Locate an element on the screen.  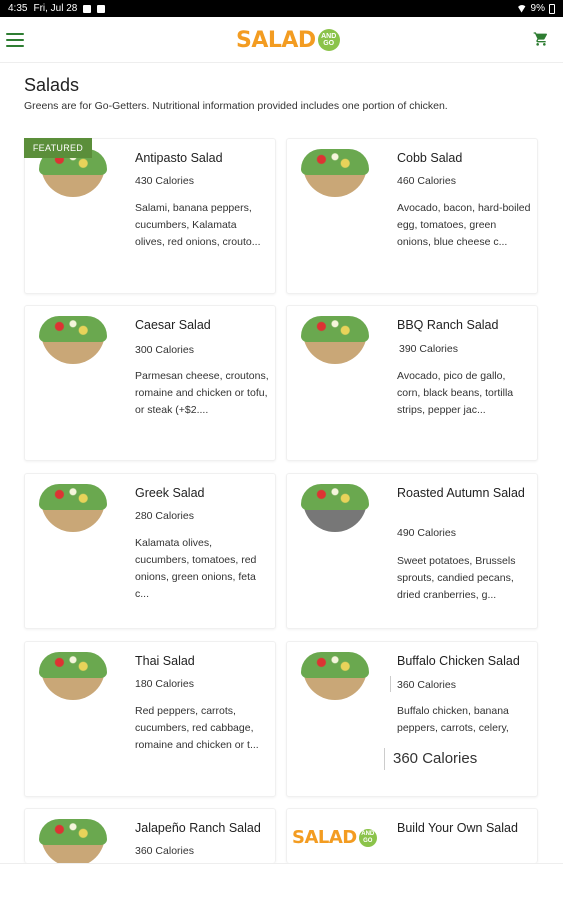
menu-item-card: Jalapeño Ranch Salad 360 Calories is located at coordinates (150, 837).